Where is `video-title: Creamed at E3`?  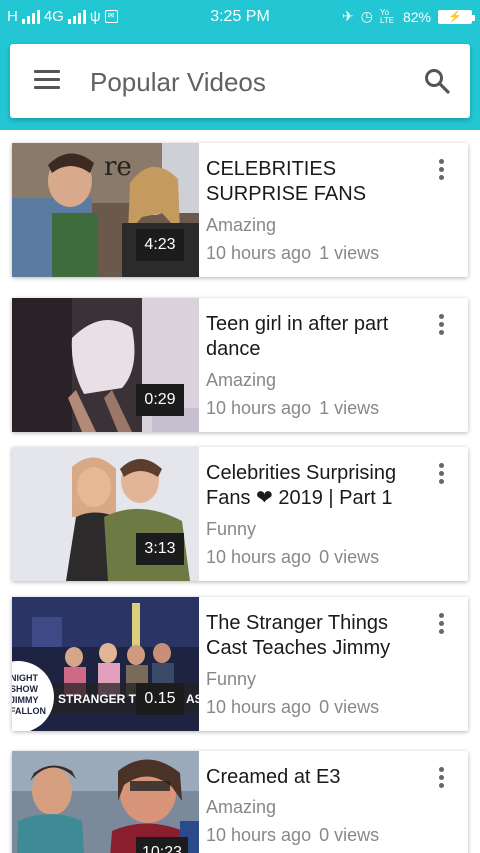 video-title: Creamed at E3 is located at coordinates (311, 777).